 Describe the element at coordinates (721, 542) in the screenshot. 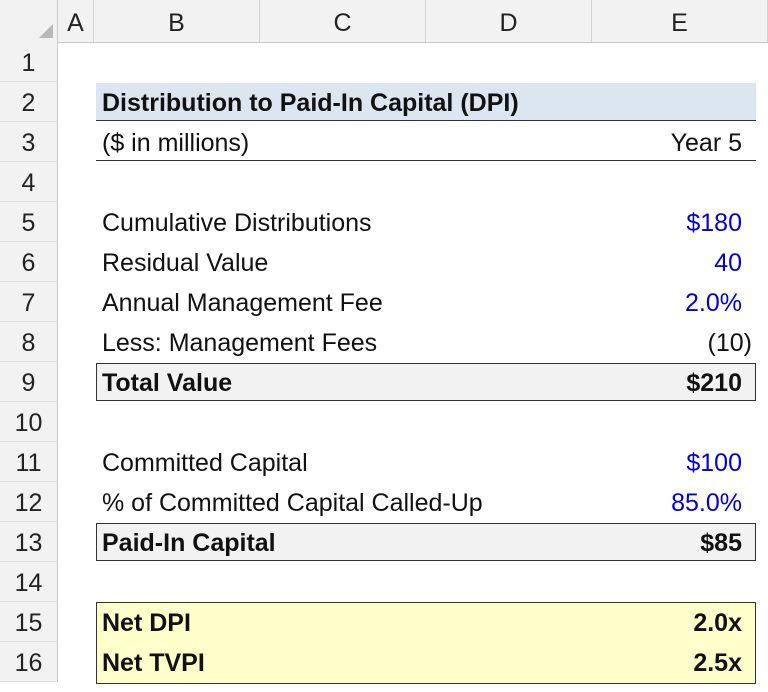

I see `paid-in-capital-value: $85` at that location.